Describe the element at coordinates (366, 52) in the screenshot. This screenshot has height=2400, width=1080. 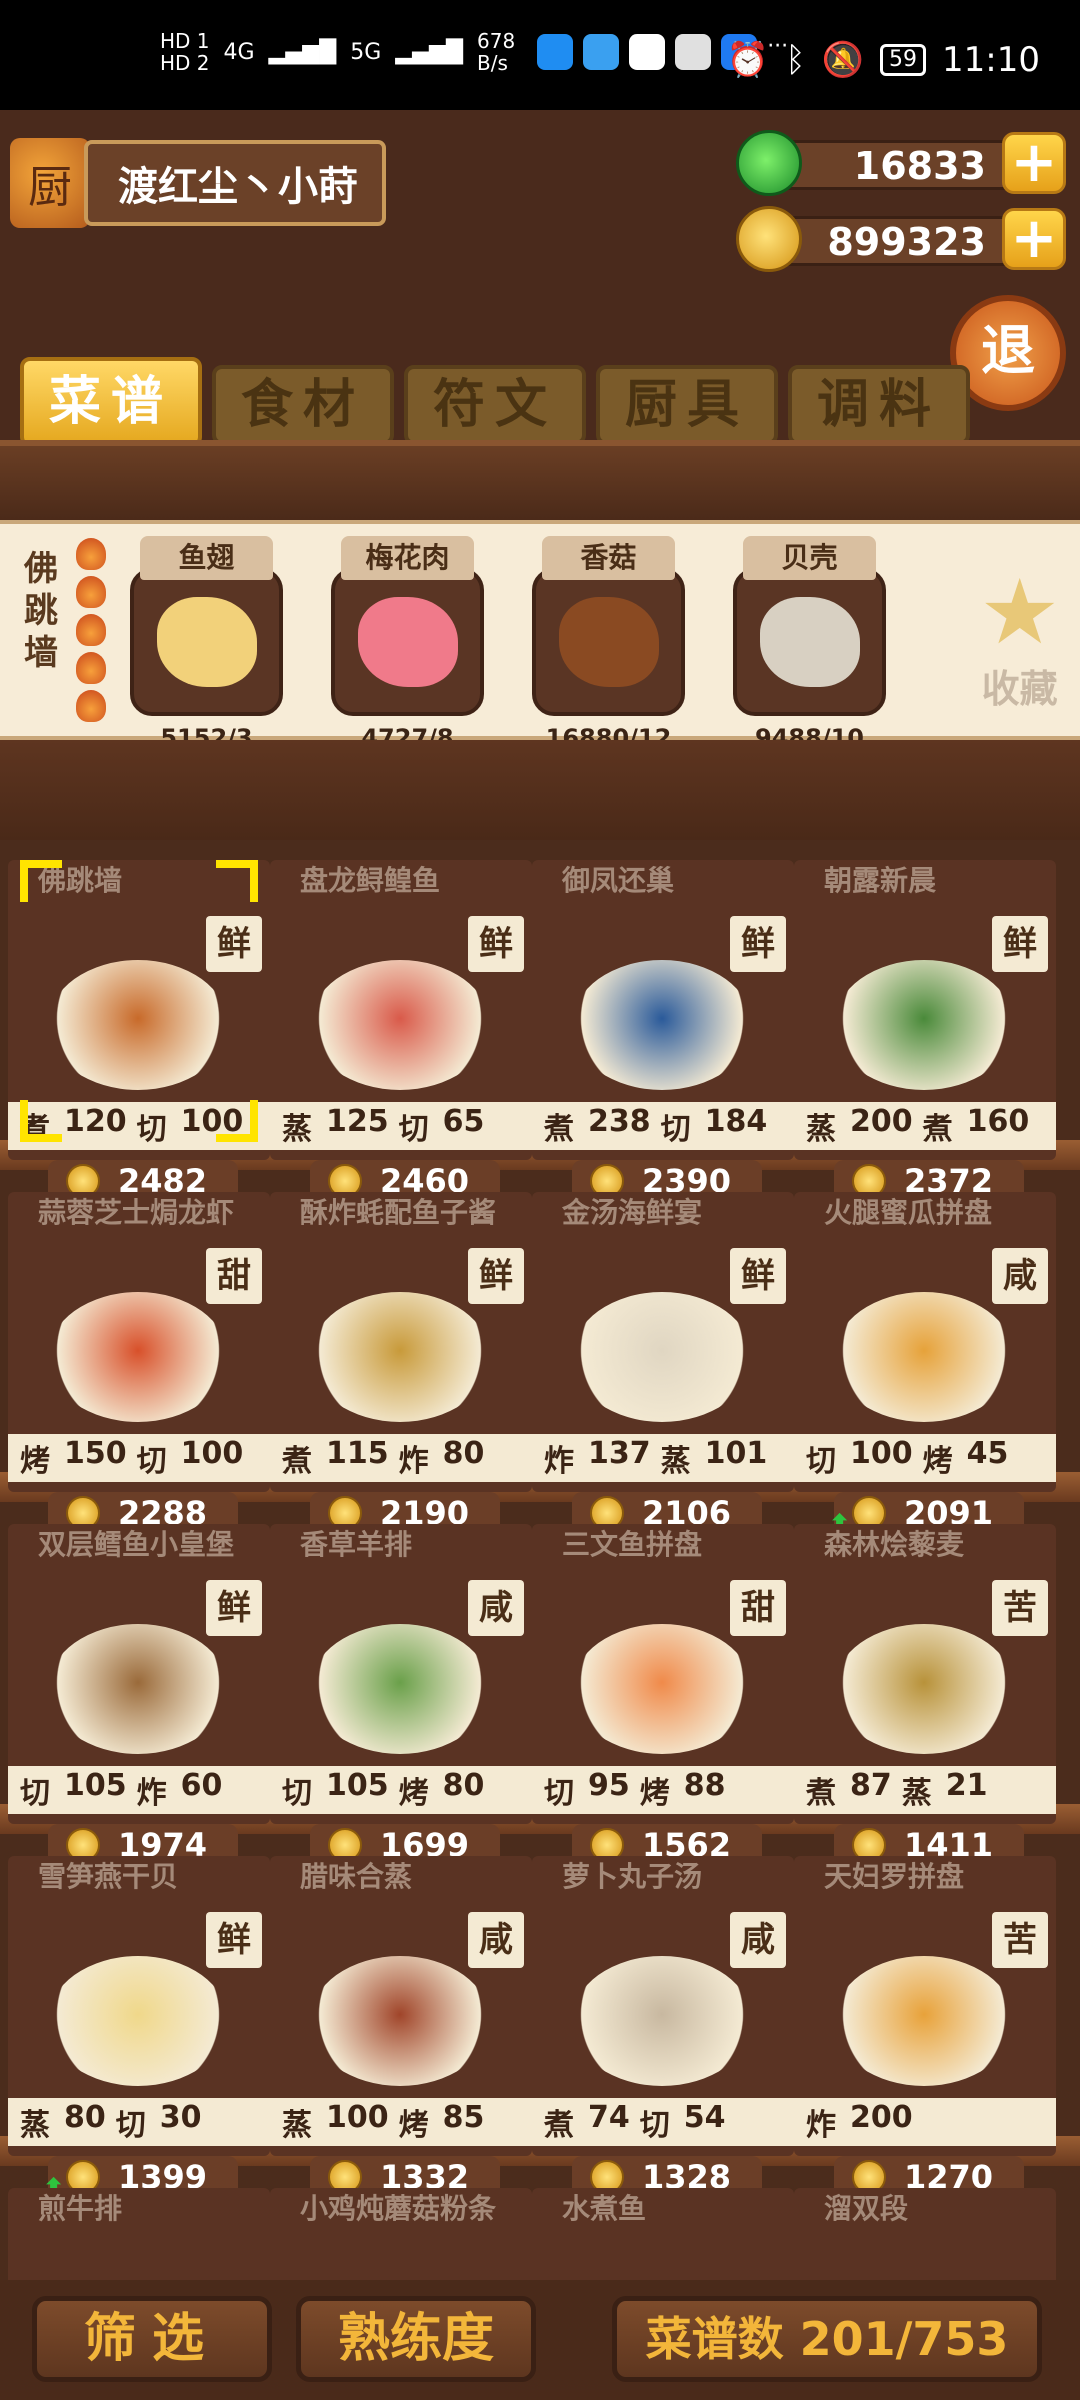
I see `network-5g: 5G` at that location.